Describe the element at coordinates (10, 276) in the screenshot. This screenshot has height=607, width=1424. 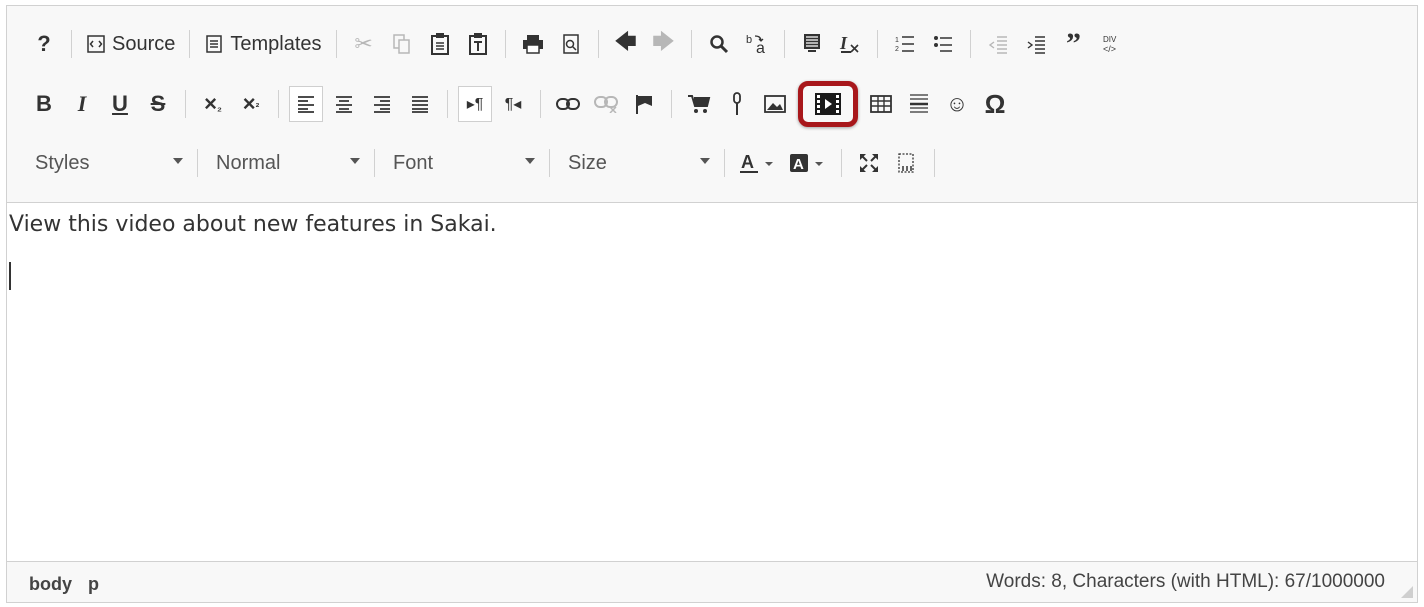
I see `text-caret` at that location.